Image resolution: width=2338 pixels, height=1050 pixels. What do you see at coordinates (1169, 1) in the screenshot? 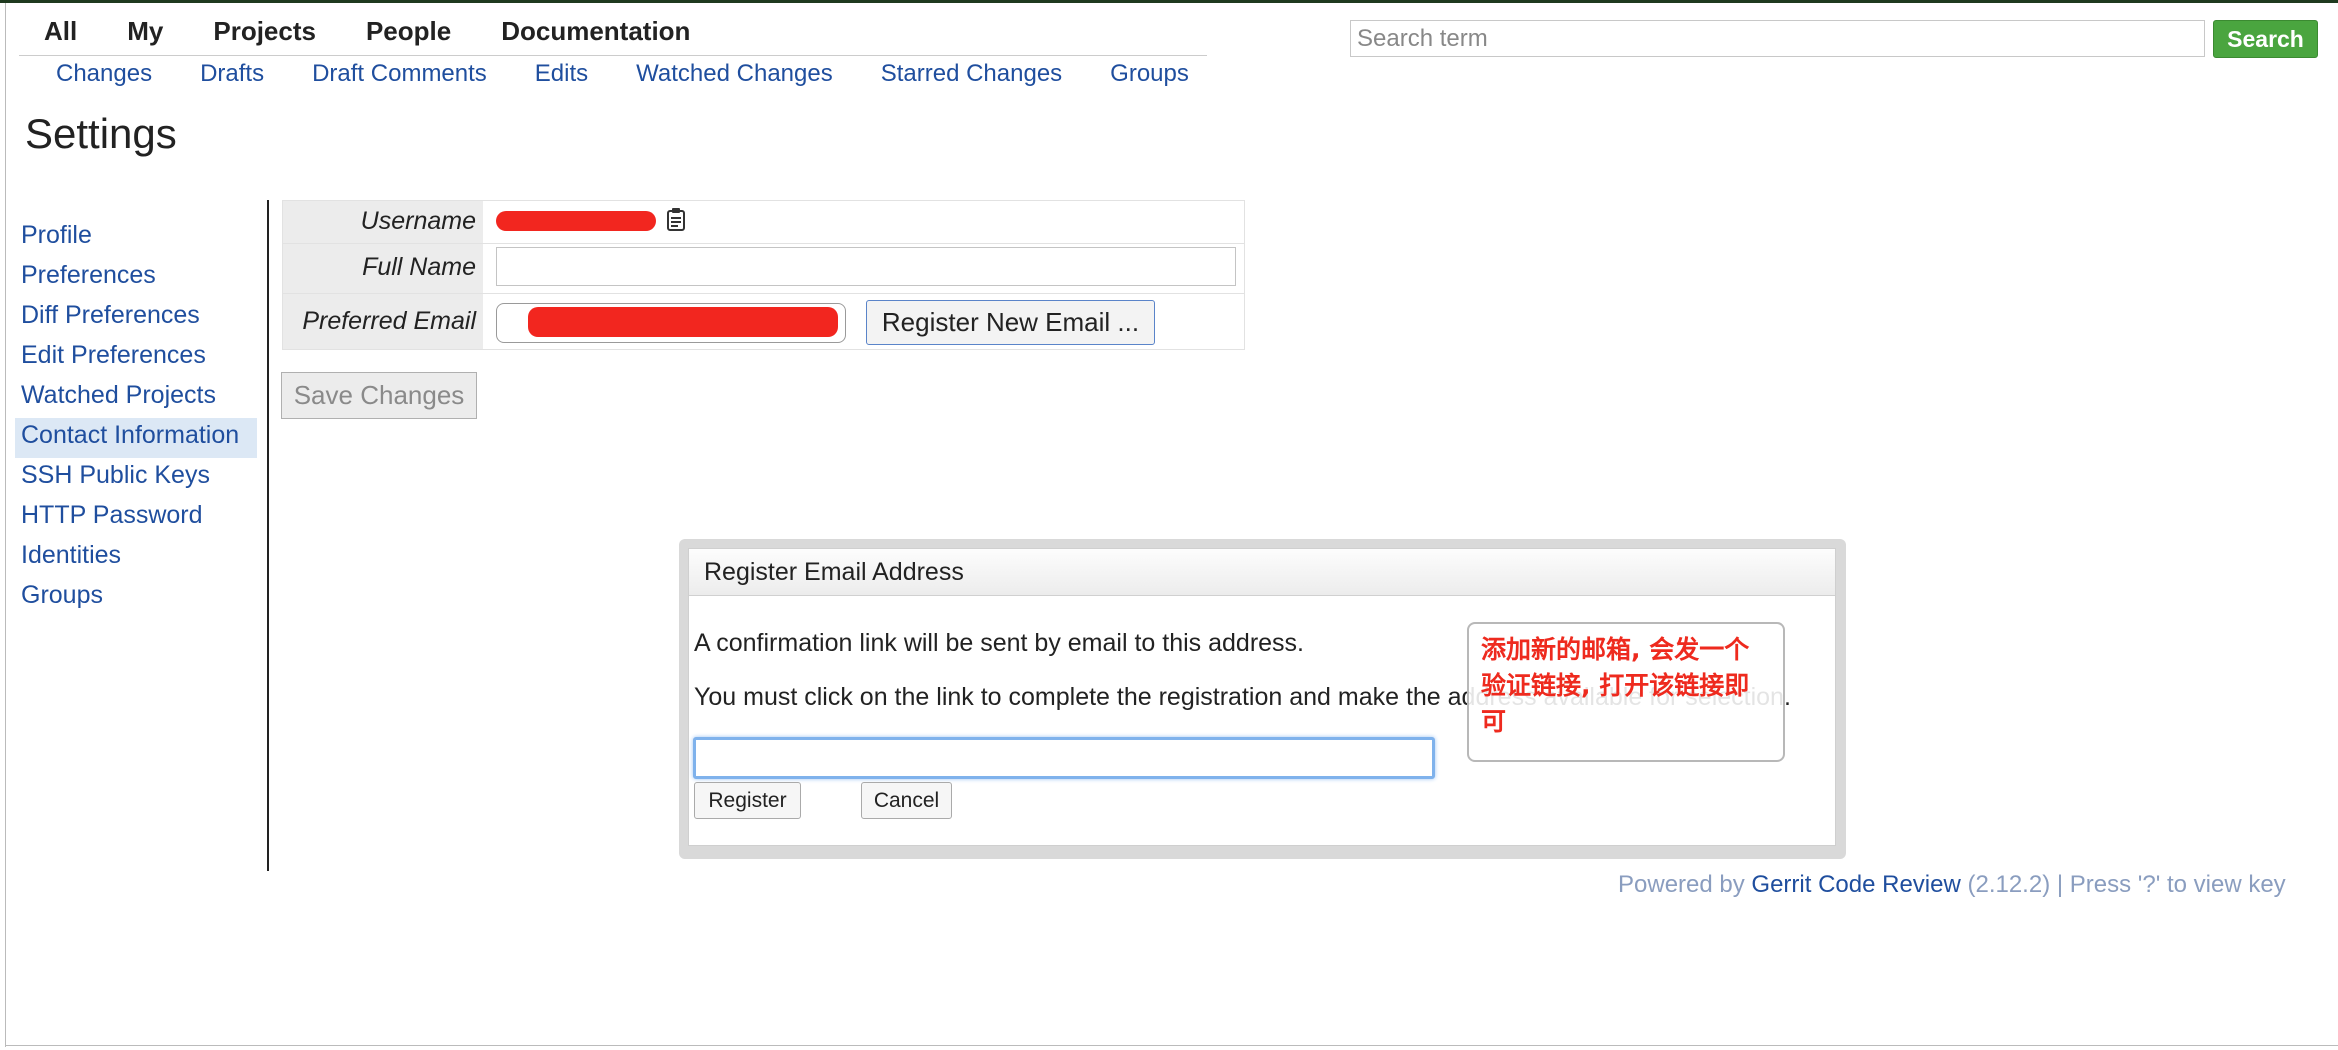
I see `top-bar-line` at bounding box center [1169, 1].